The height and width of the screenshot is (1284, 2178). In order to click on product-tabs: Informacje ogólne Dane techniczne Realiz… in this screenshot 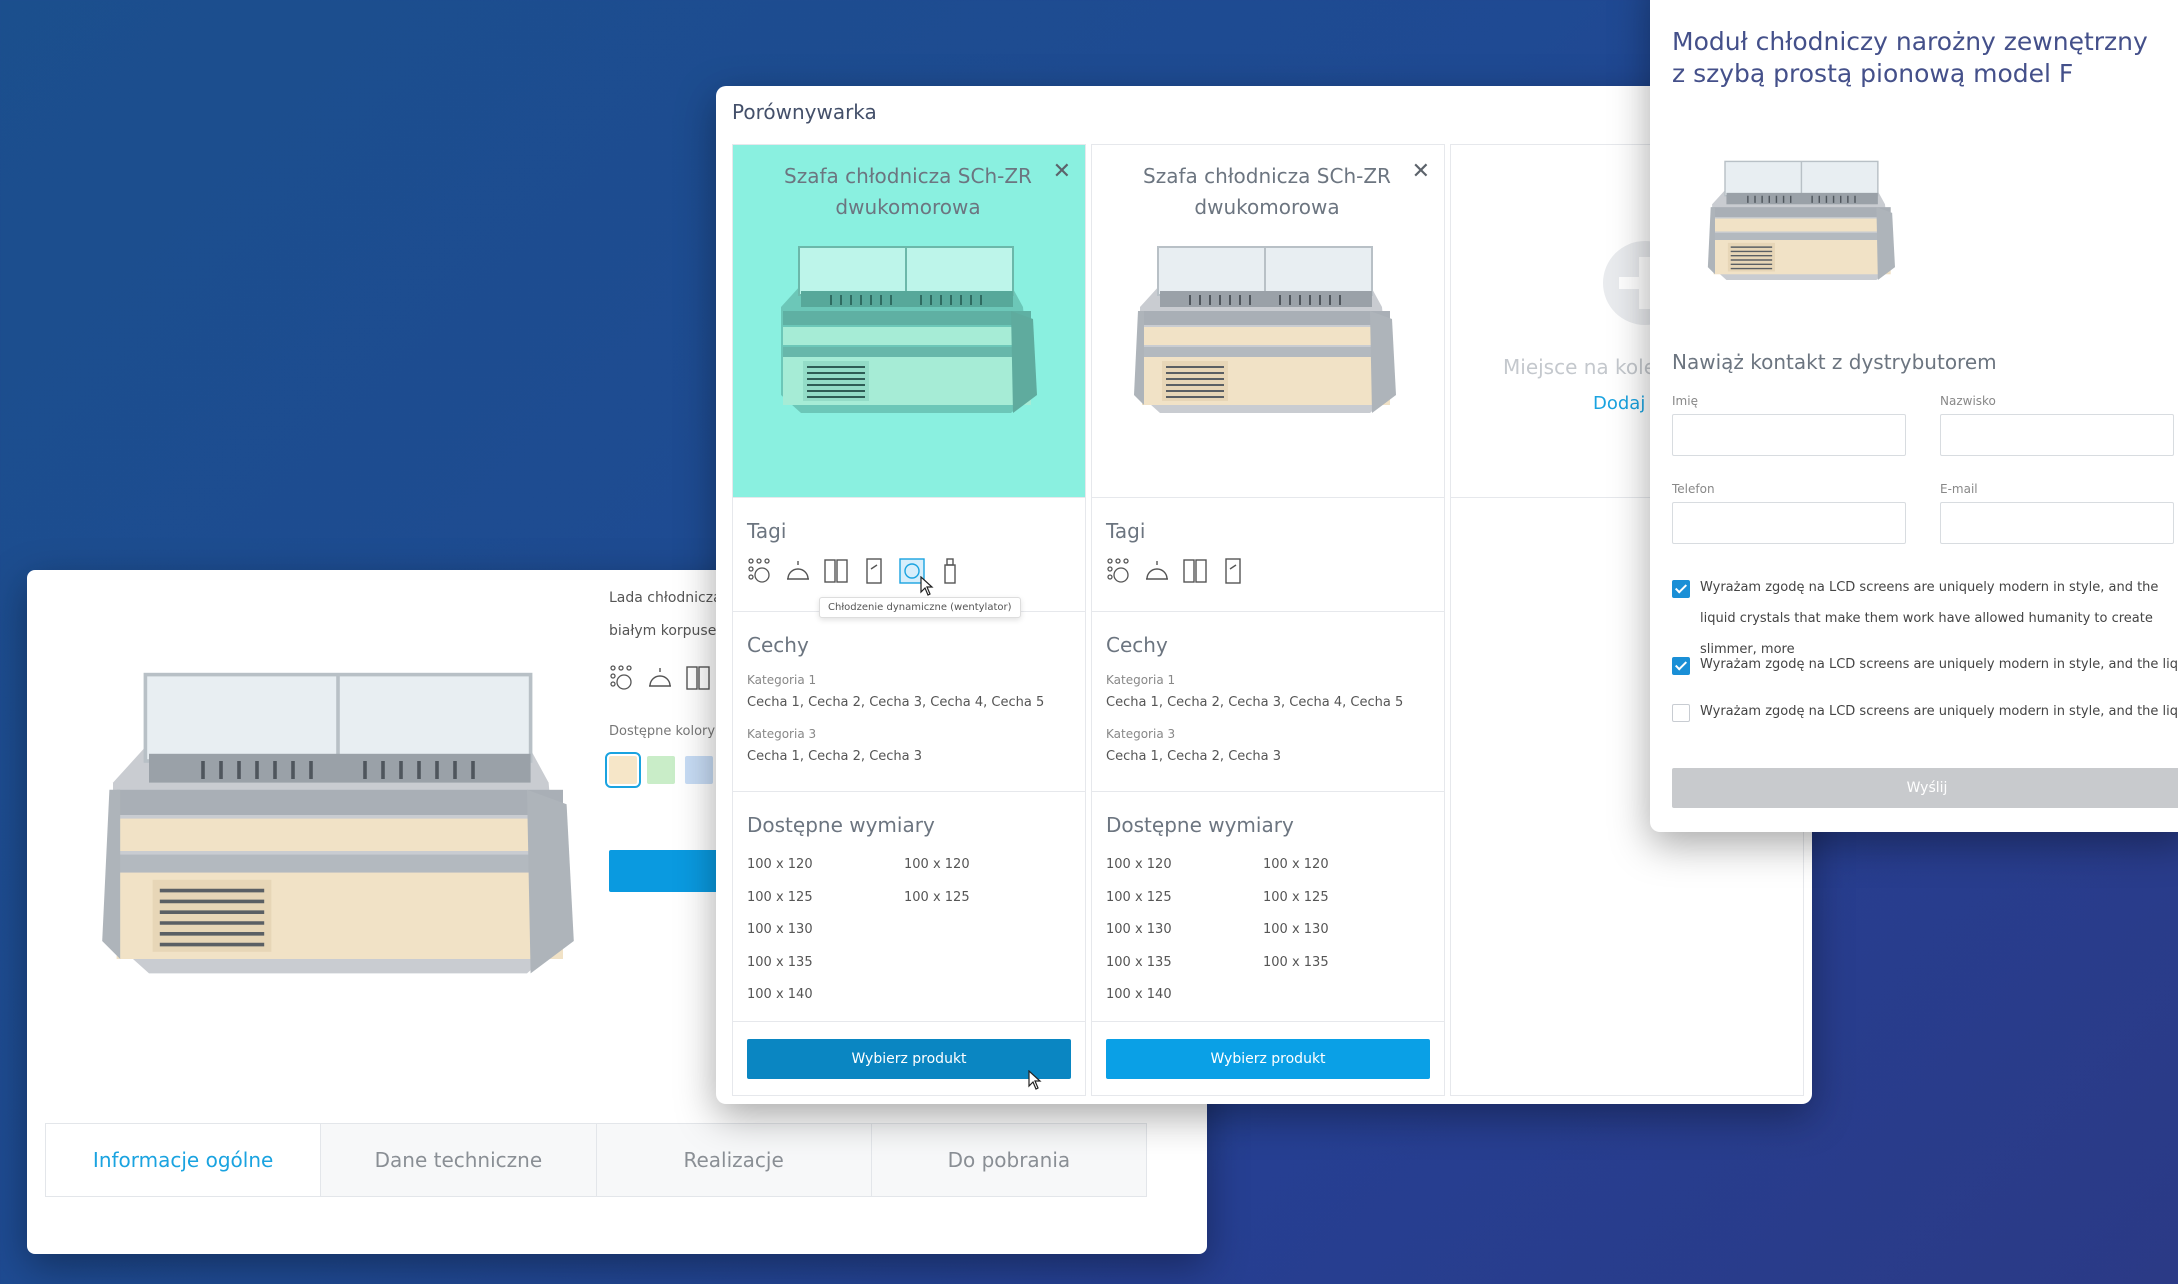, I will do `click(596, 1160)`.